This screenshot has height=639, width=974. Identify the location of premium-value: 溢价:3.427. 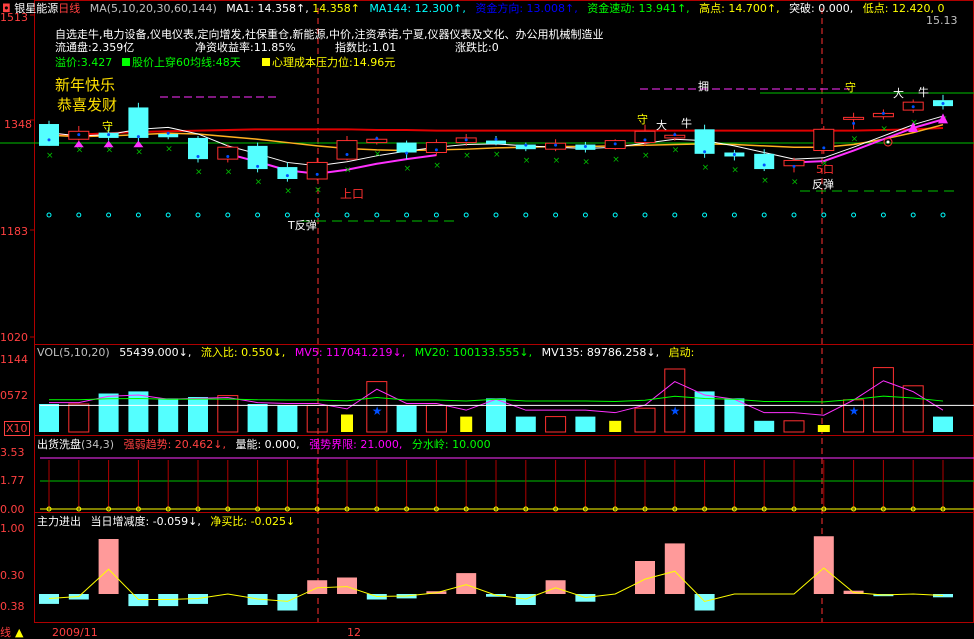
(84, 62).